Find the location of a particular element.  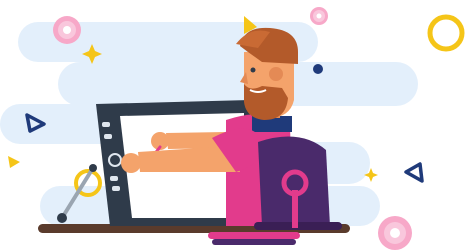

dot-icon is located at coordinates (318, 69).